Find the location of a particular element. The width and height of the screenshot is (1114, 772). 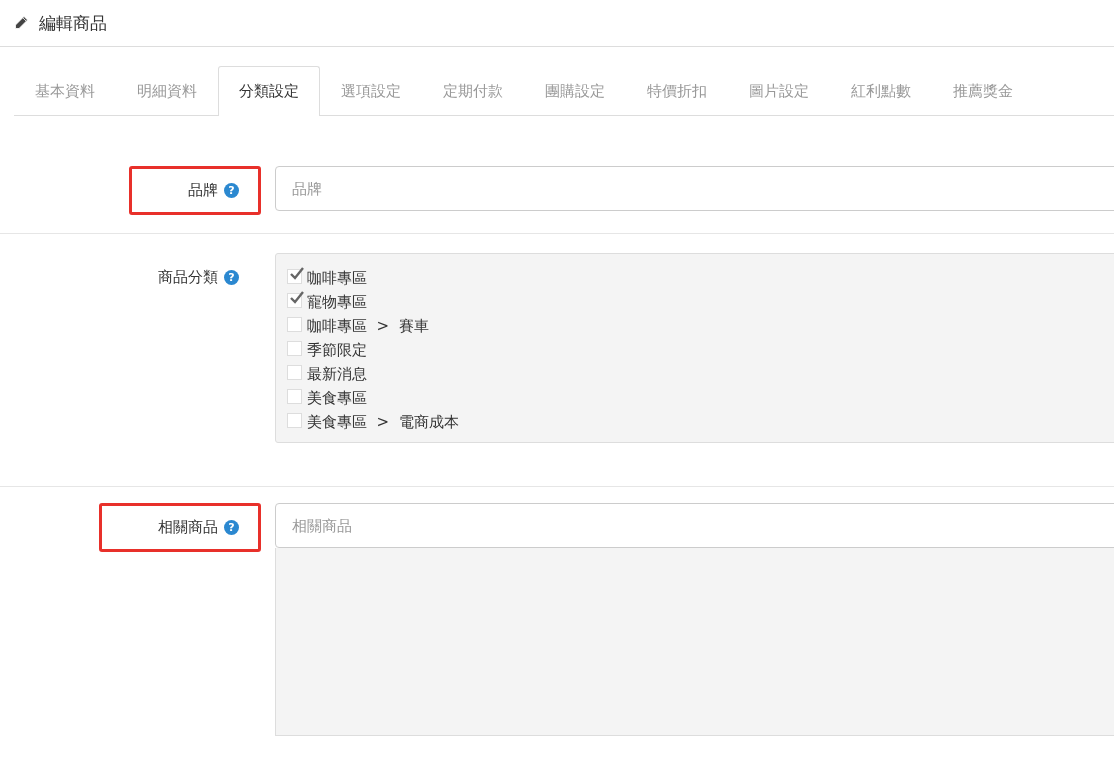

field-label: 品牌 is located at coordinates (203, 190).